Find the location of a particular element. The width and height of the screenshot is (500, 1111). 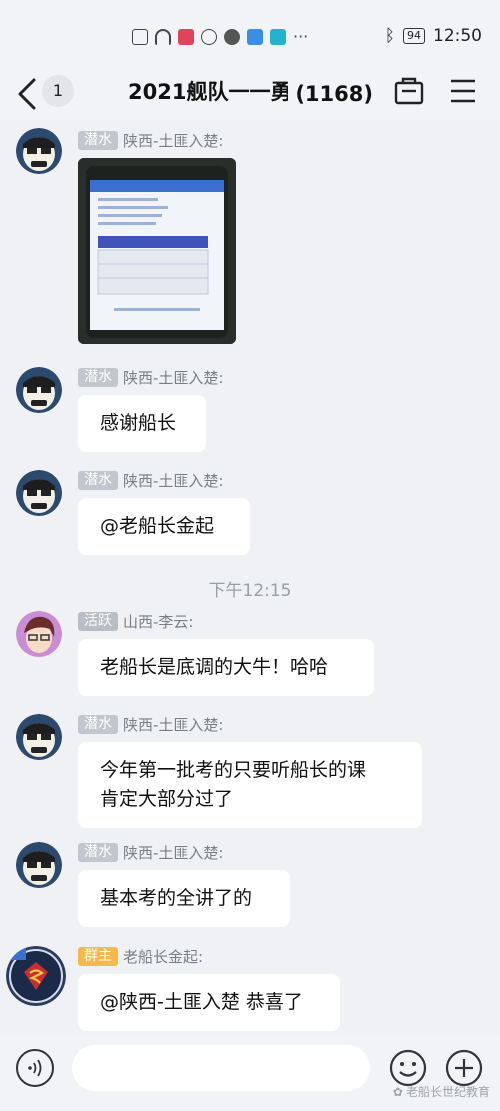

notification-icons: ··· is located at coordinates (220, 36).